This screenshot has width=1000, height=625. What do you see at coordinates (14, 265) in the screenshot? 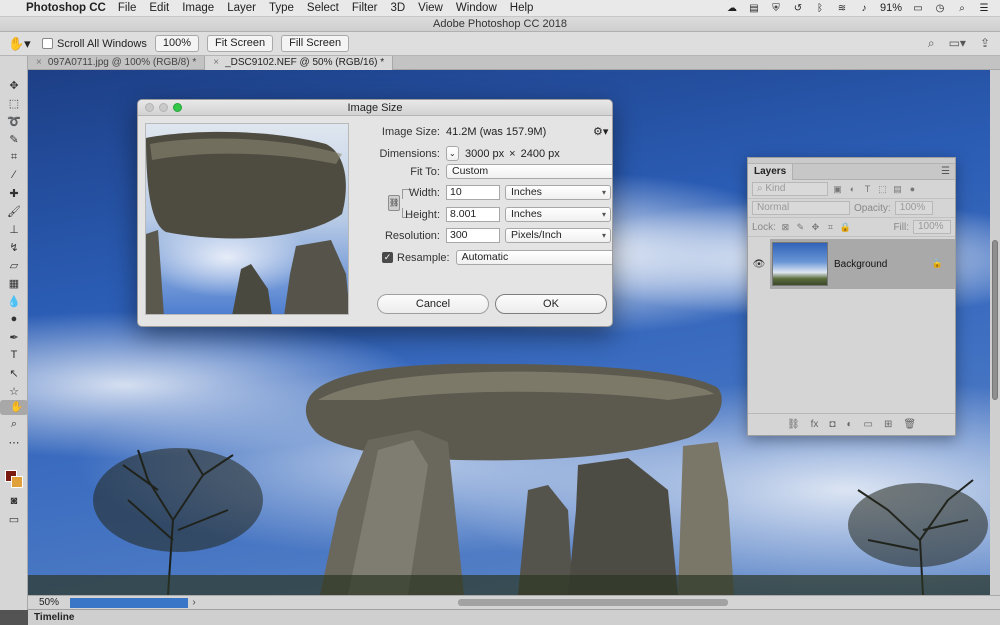
I see `eraser-tool-icon: ▱` at bounding box center [14, 265].